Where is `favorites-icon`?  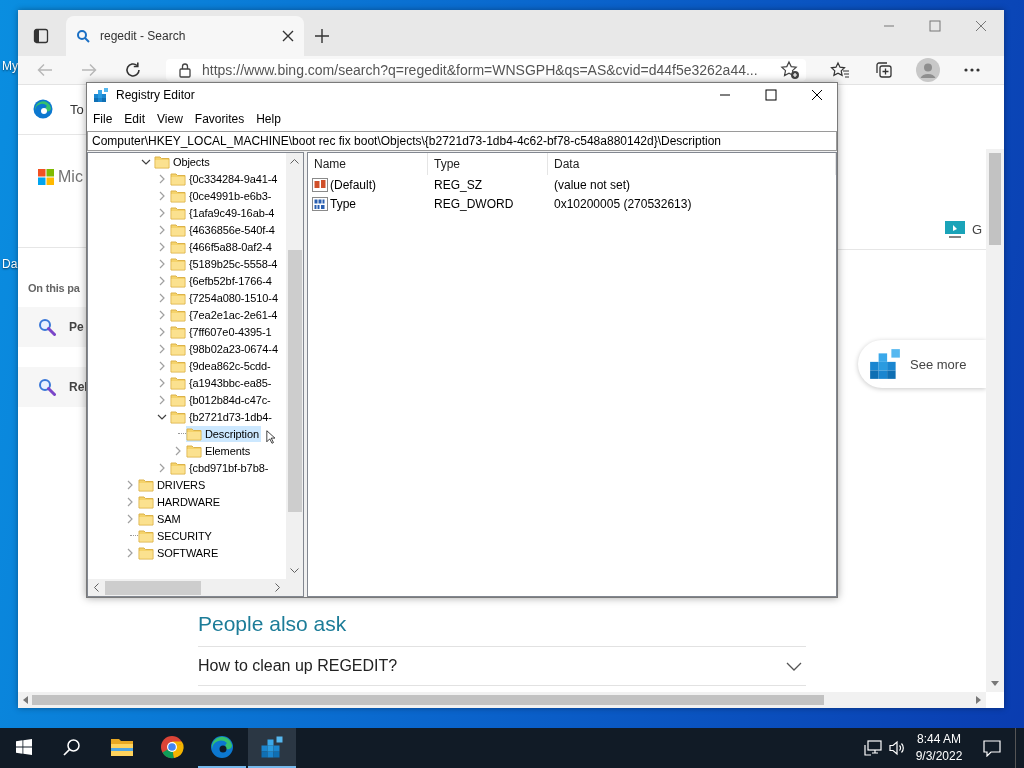 favorites-icon is located at coordinates (840, 70).